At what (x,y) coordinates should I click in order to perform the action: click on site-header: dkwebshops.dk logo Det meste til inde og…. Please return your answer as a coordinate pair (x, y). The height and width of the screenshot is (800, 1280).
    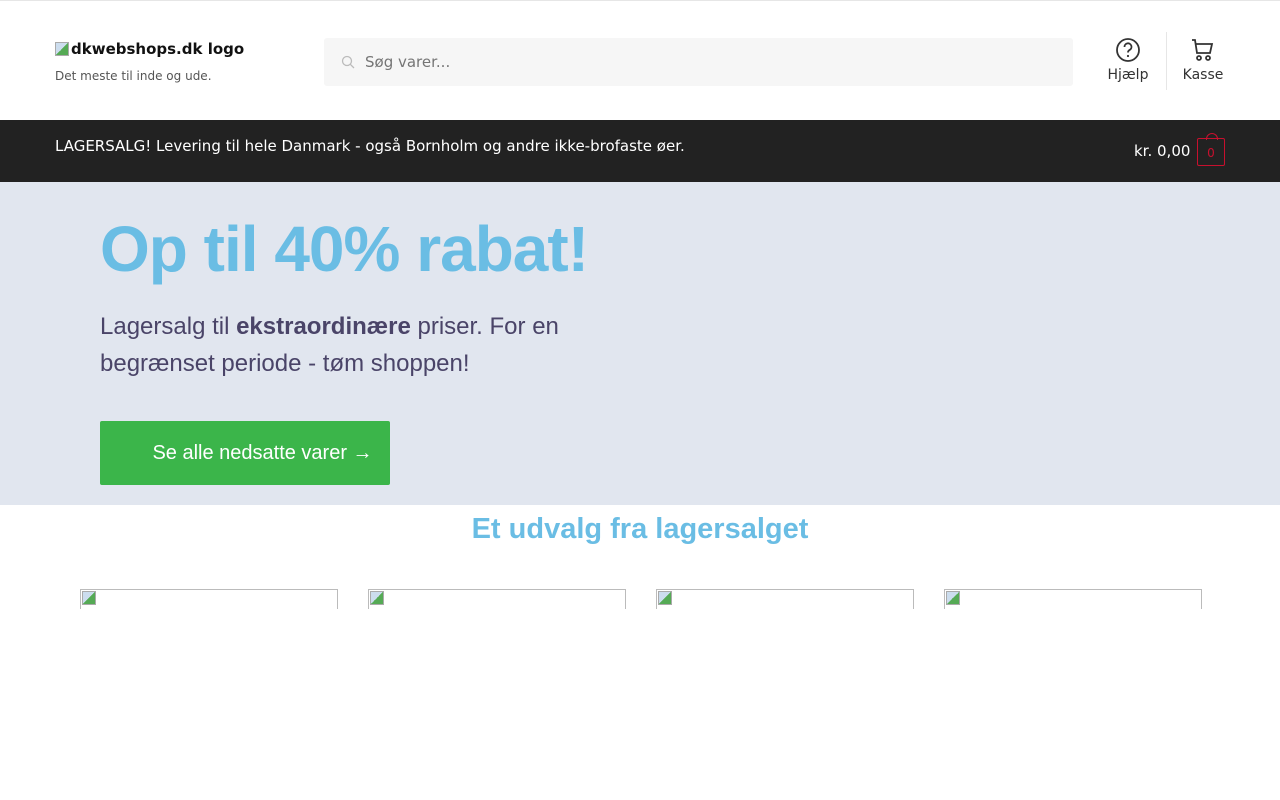
    Looking at the image, I should click on (640, 60).